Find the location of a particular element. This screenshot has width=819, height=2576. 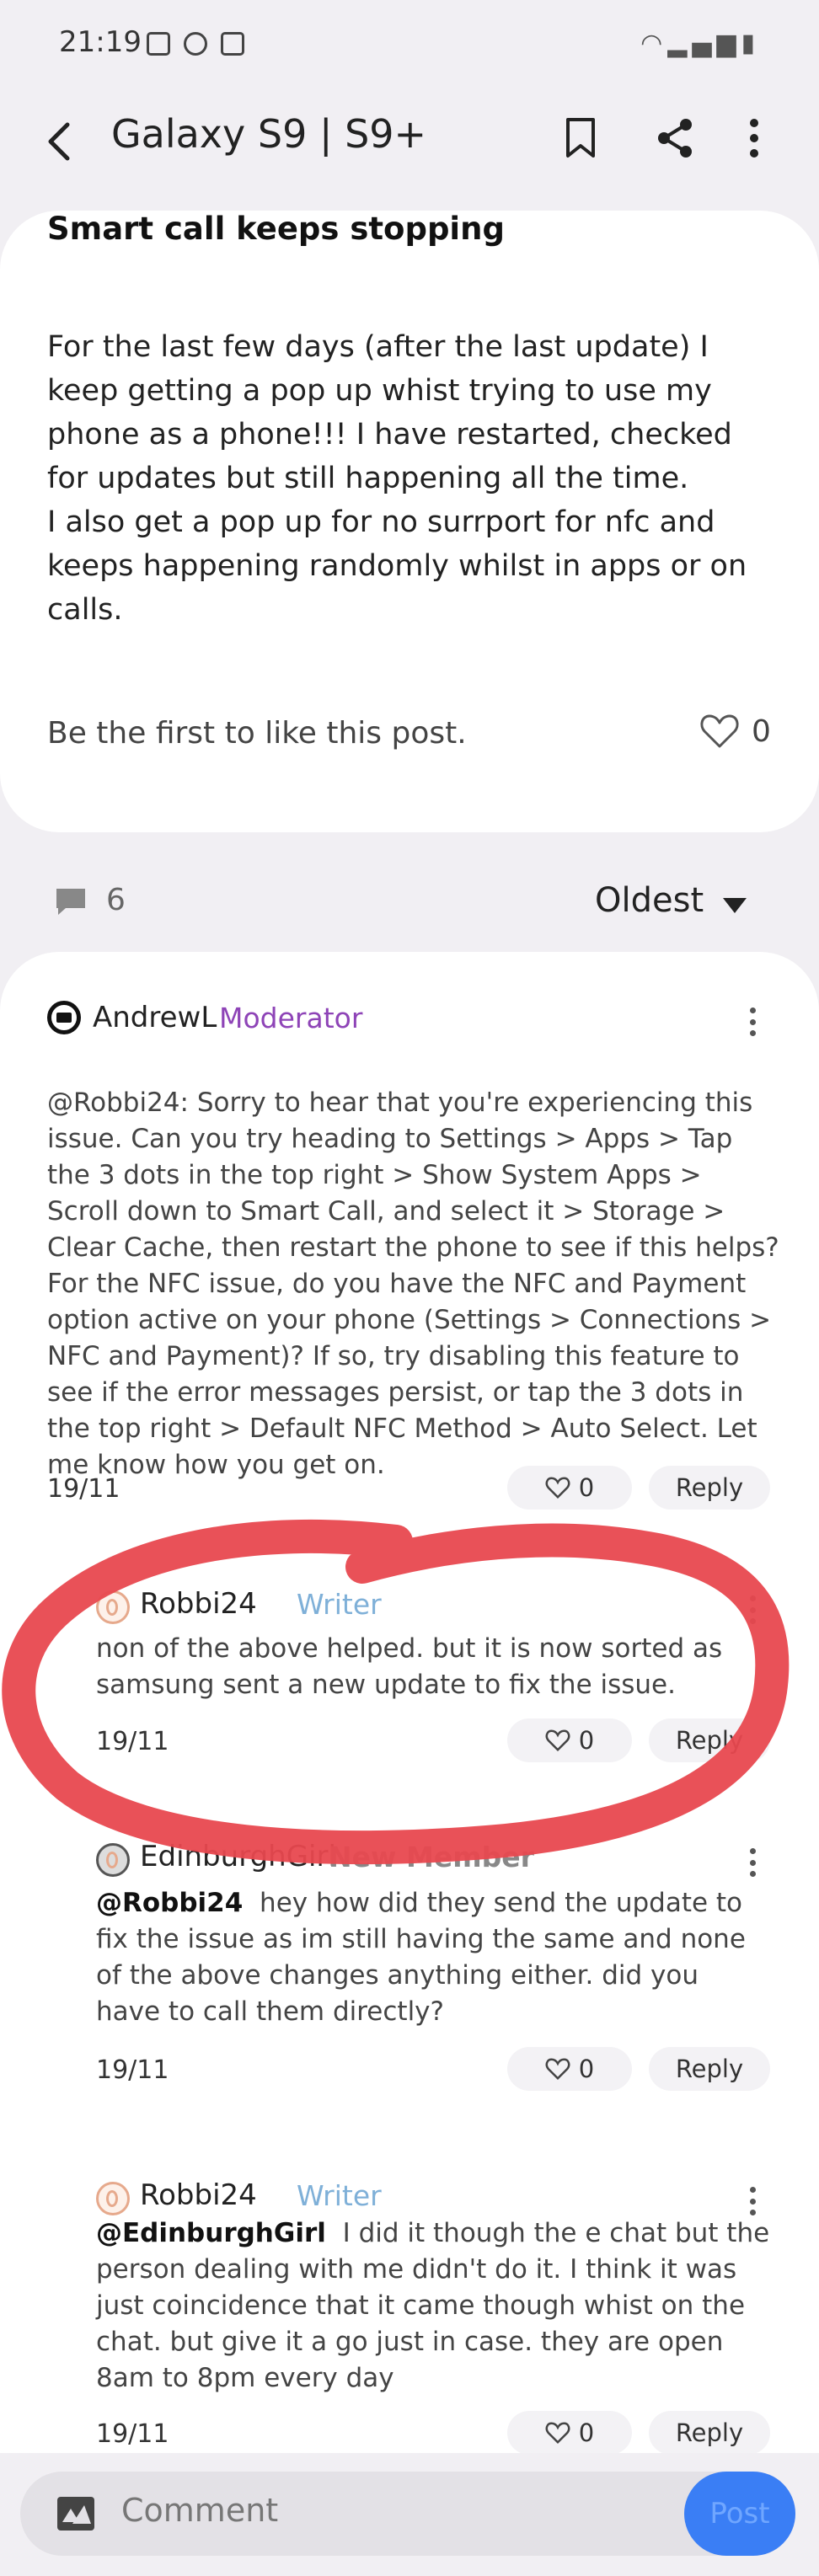

like-prompt: Be the first to like this post. is located at coordinates (257, 733).